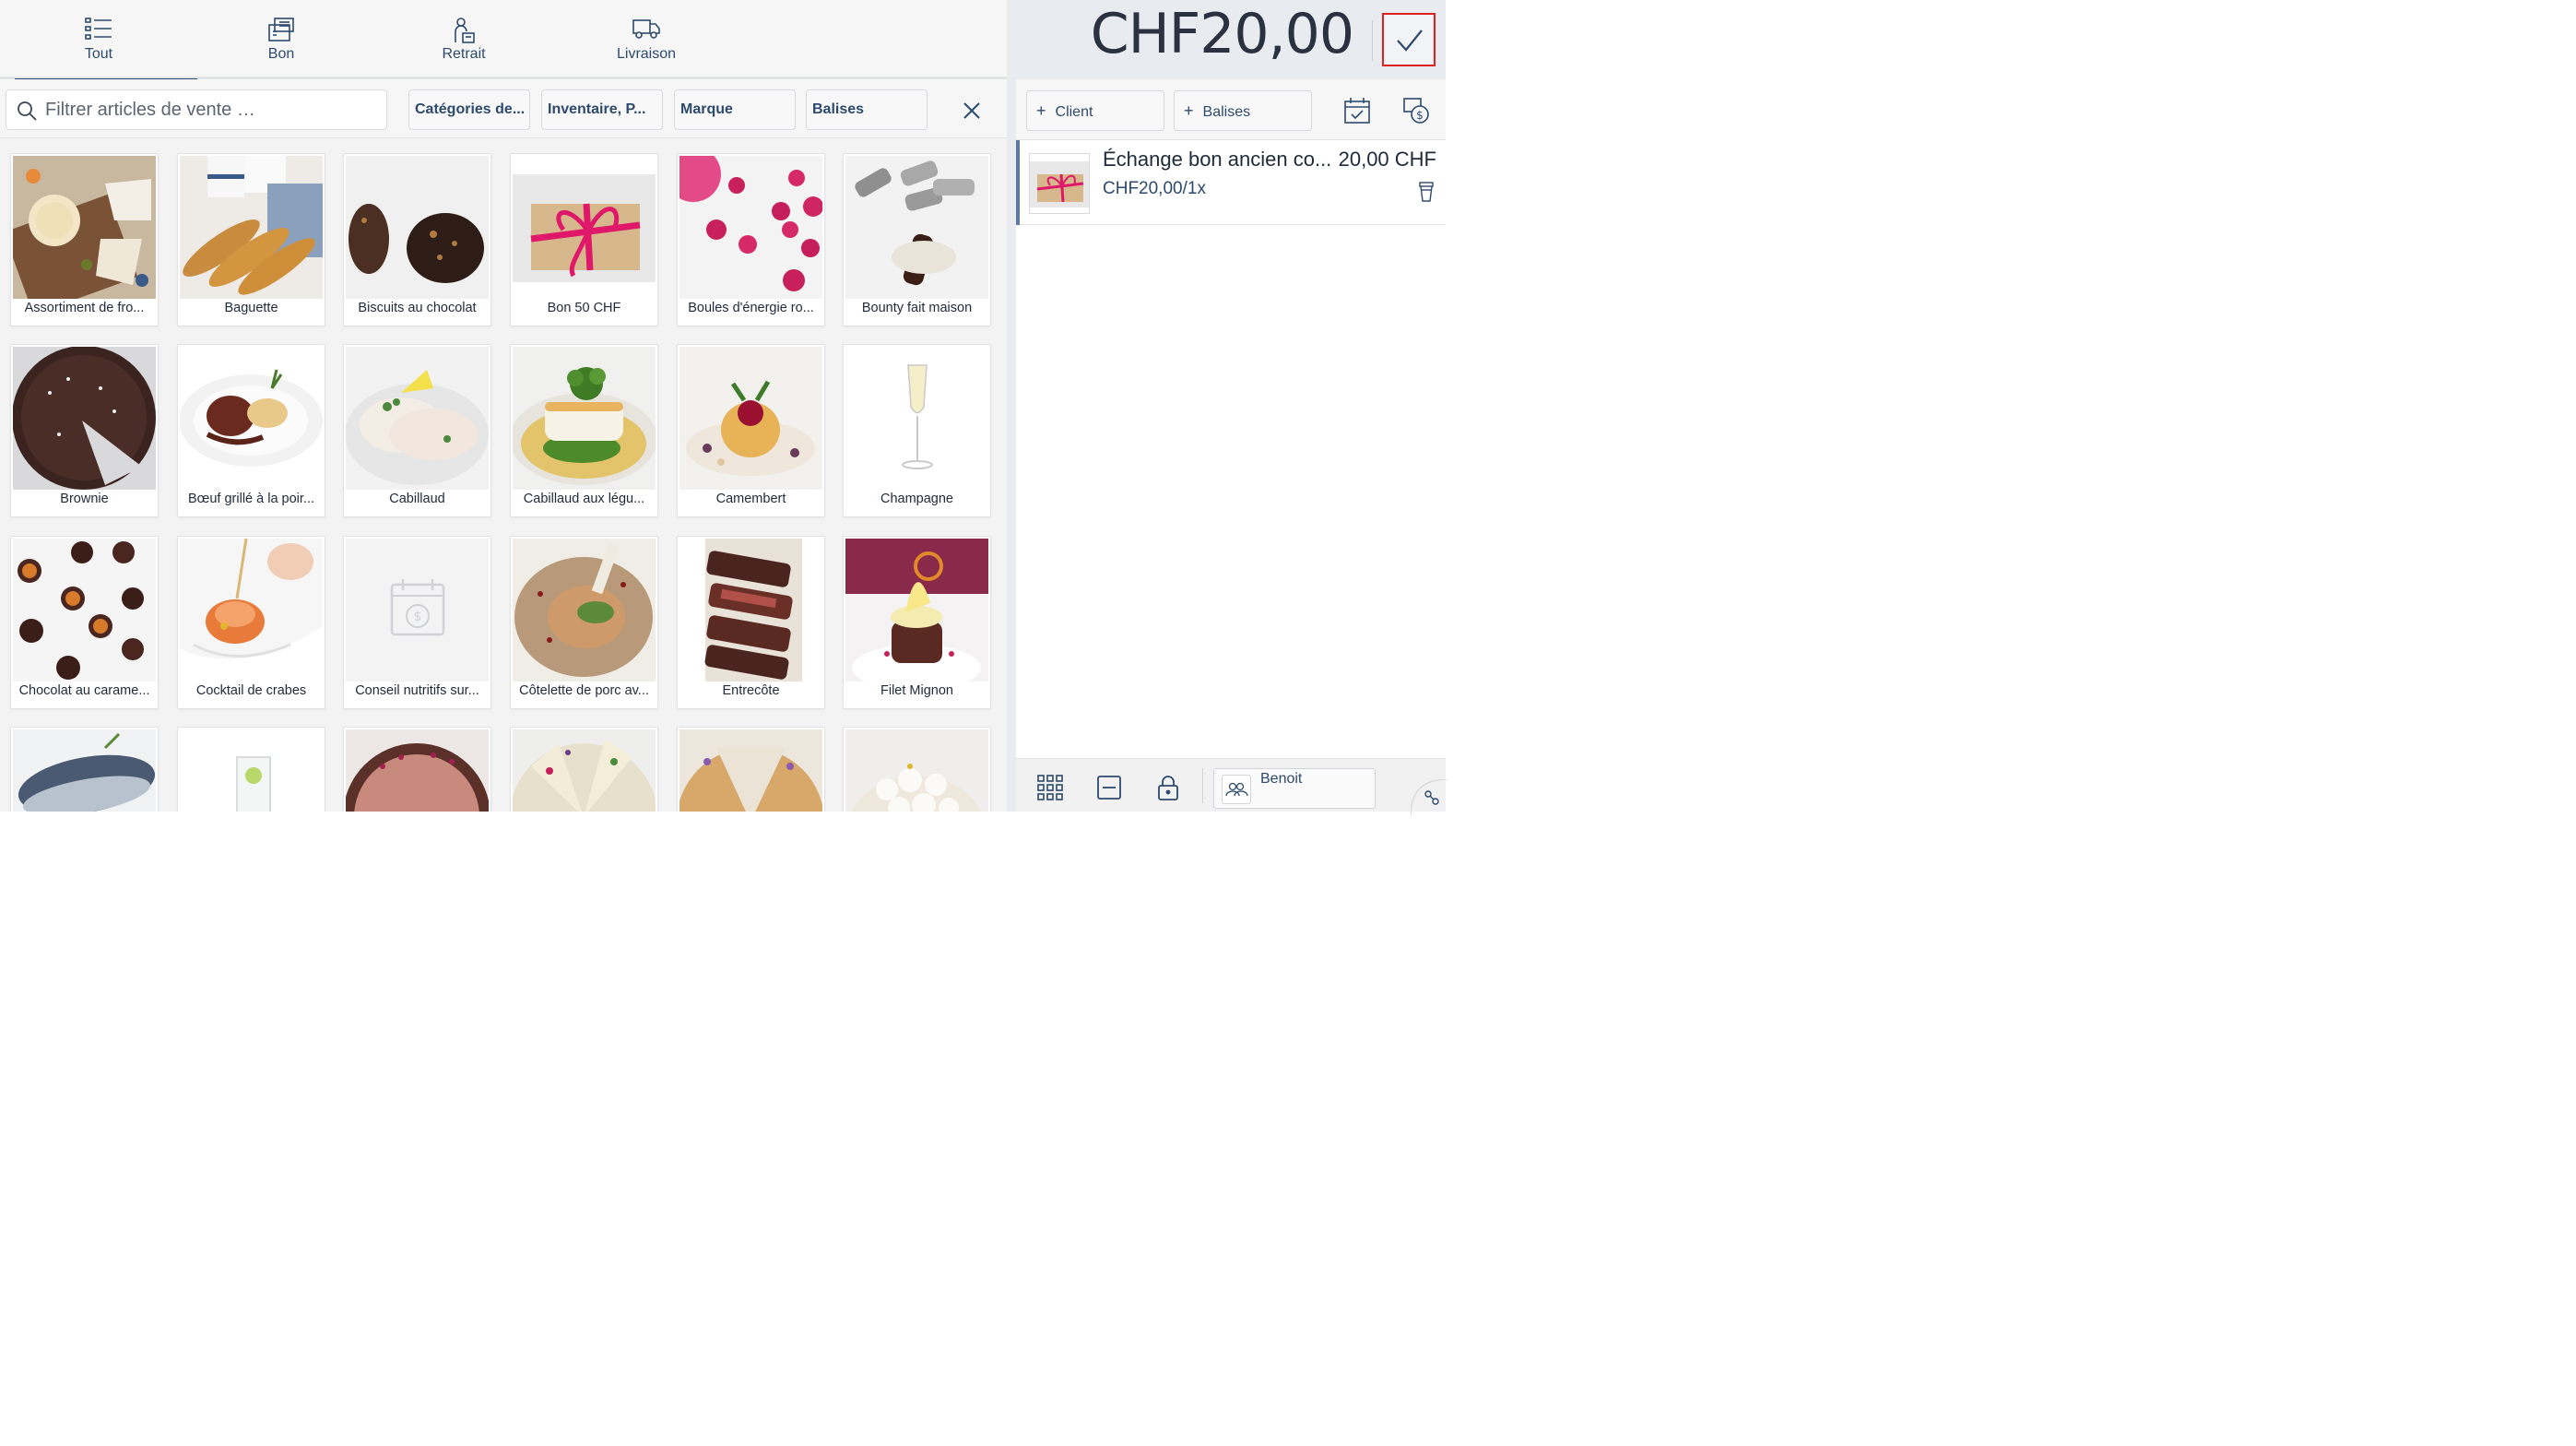 This screenshot has height=1446, width=2576. Describe the element at coordinates (1281, 779) in the screenshot. I see `user-name: Benoit` at that location.